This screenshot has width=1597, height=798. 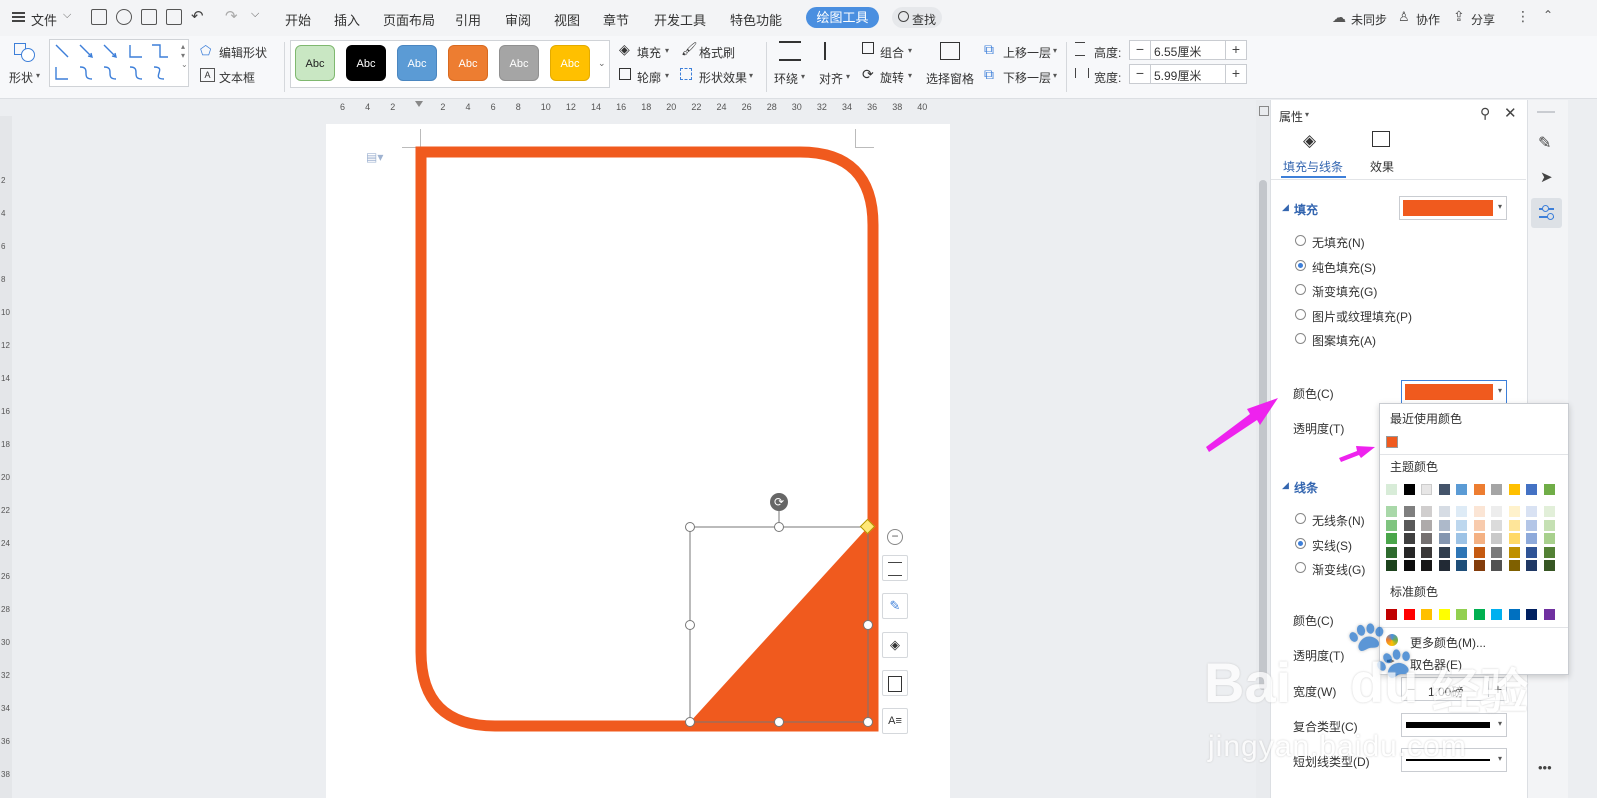 What do you see at coordinates (1384, 682) in the screenshot?
I see `watermark-du: du` at bounding box center [1384, 682].